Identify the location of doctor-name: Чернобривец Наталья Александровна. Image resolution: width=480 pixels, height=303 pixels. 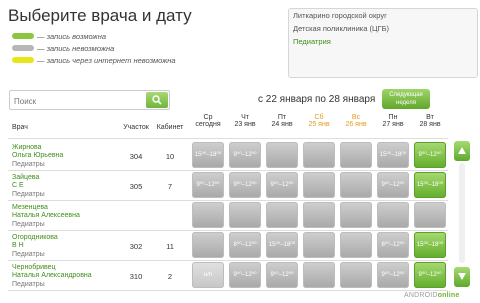
(52, 272).